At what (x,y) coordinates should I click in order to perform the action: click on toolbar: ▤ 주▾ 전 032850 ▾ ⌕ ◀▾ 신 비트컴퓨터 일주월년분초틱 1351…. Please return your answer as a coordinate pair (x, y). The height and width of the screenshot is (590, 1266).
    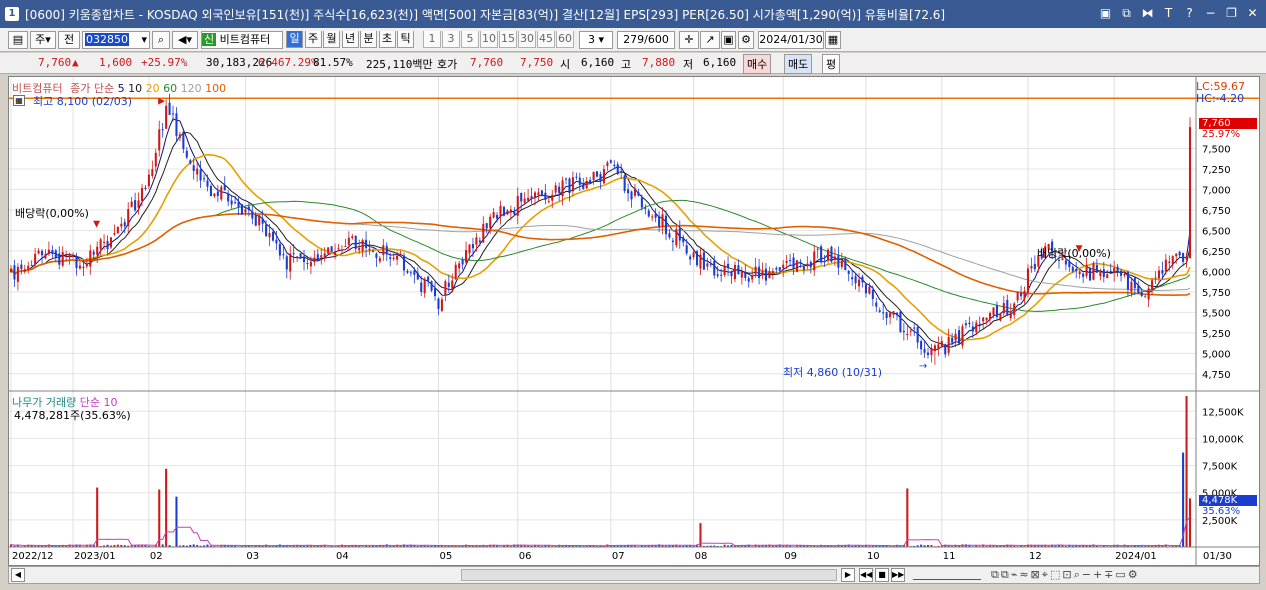
    Looking at the image, I should click on (633, 40).